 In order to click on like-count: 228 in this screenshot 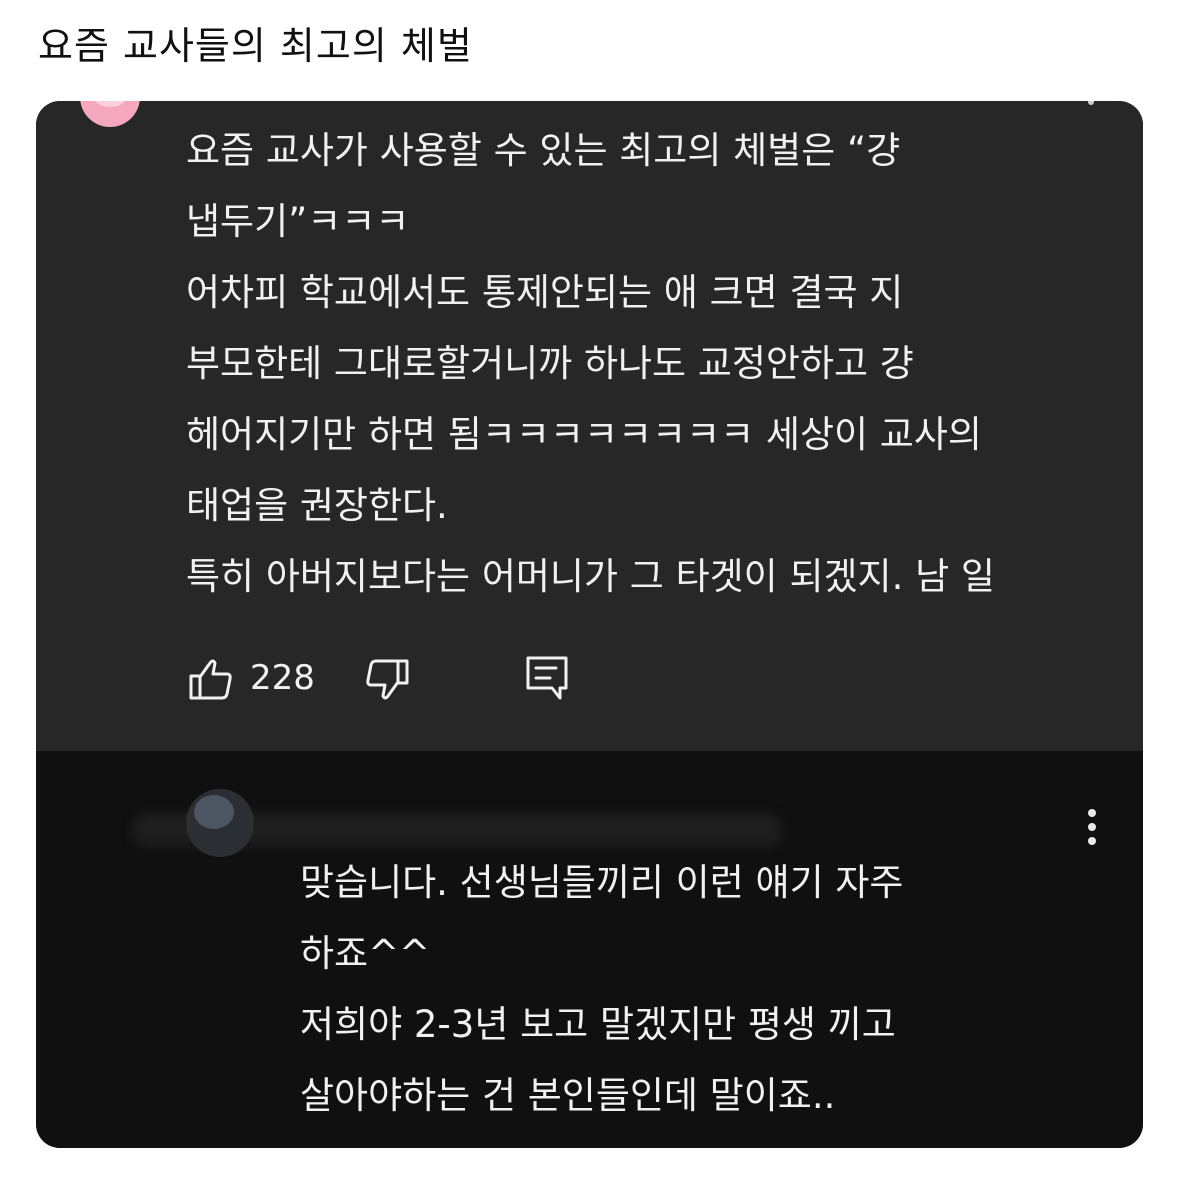, I will do `click(282, 678)`.